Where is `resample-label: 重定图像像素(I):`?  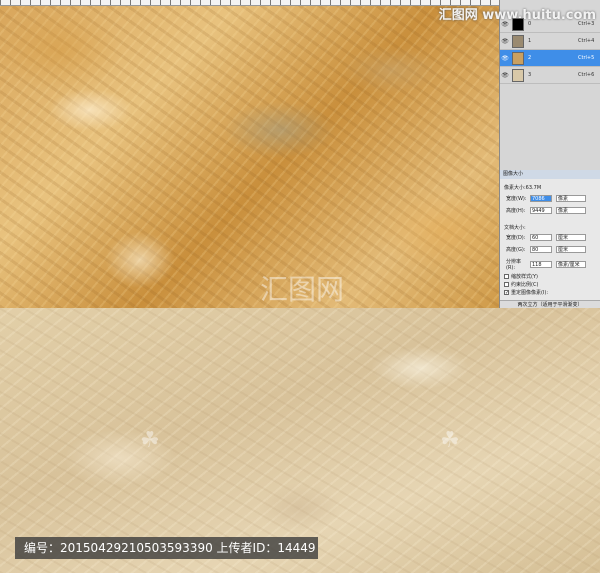
resample-label: 重定图像像素(I): is located at coordinates (530, 293).